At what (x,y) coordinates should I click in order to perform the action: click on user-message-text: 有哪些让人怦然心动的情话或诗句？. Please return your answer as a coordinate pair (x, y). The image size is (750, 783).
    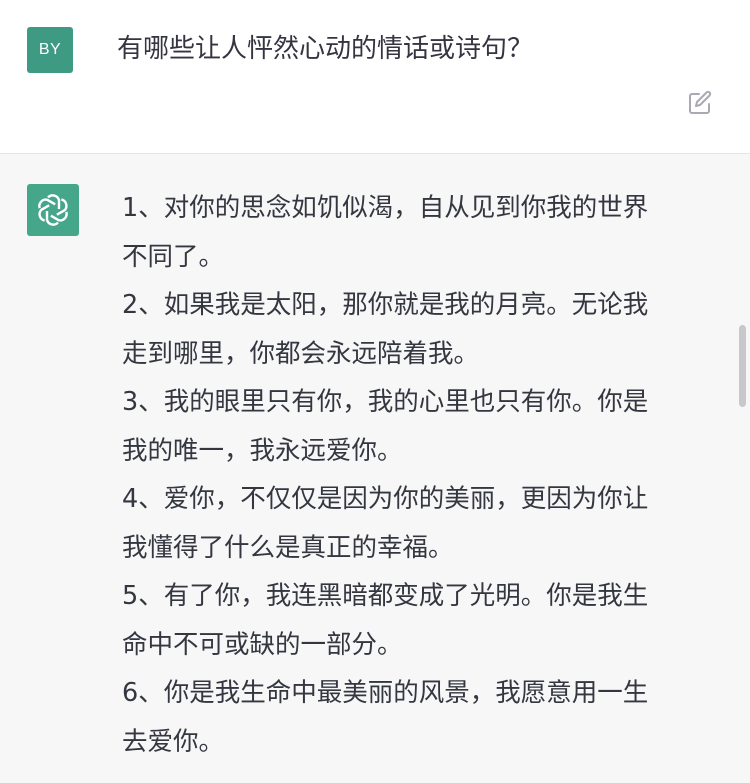
    Looking at the image, I should click on (325, 49).